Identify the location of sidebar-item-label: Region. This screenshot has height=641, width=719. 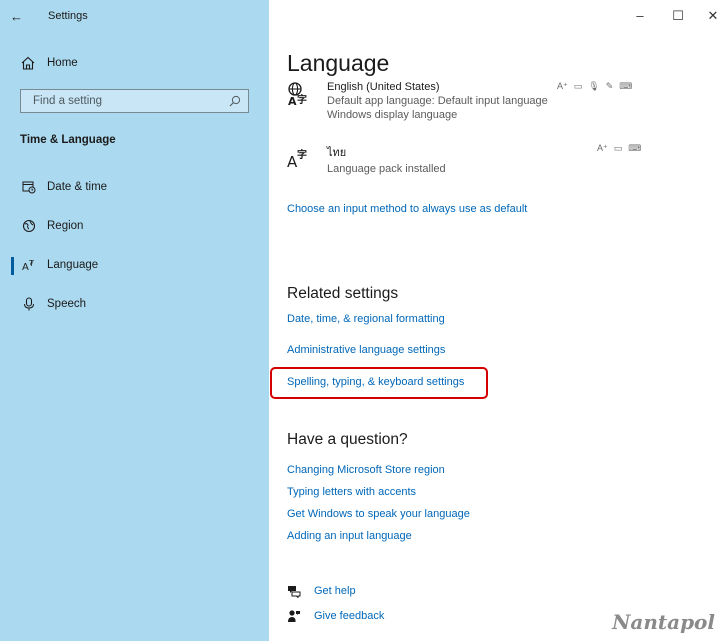
(65, 226).